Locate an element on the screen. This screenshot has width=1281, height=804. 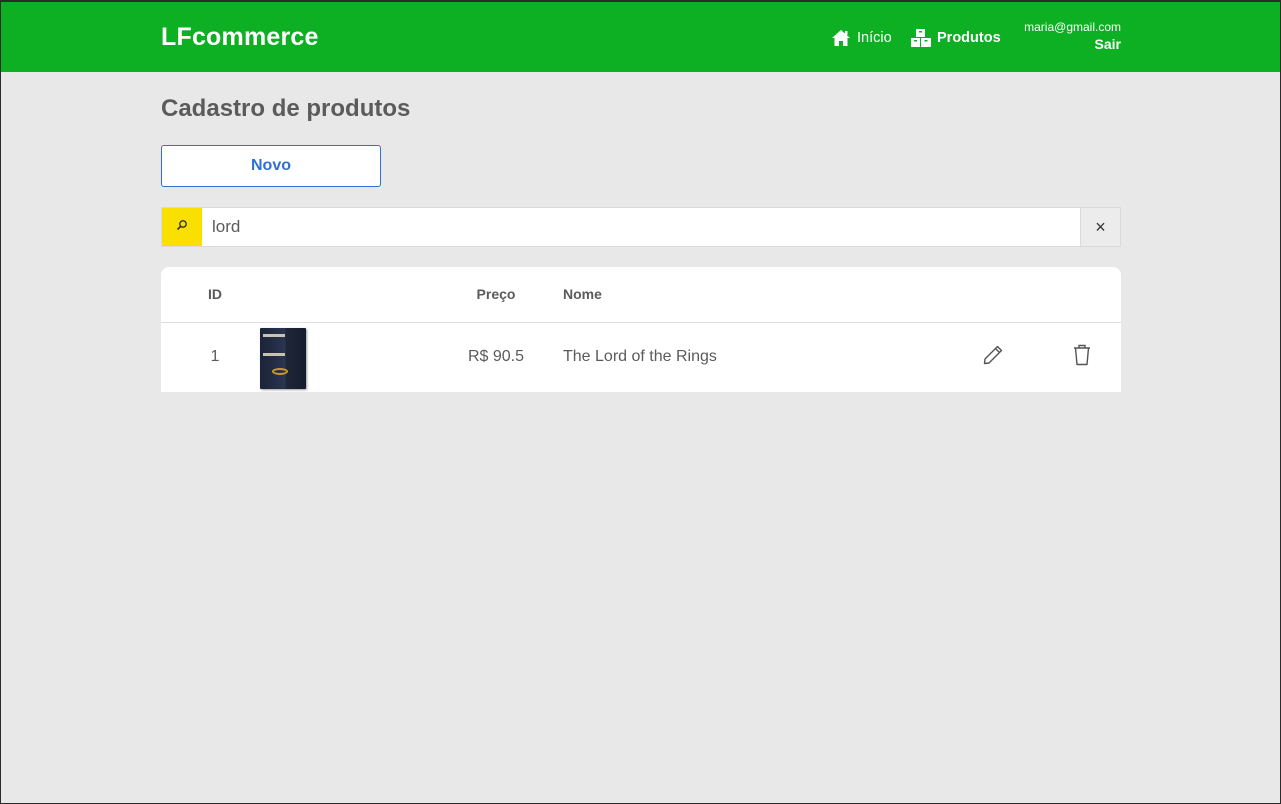
column-header-delete is located at coordinates (1082, 295).